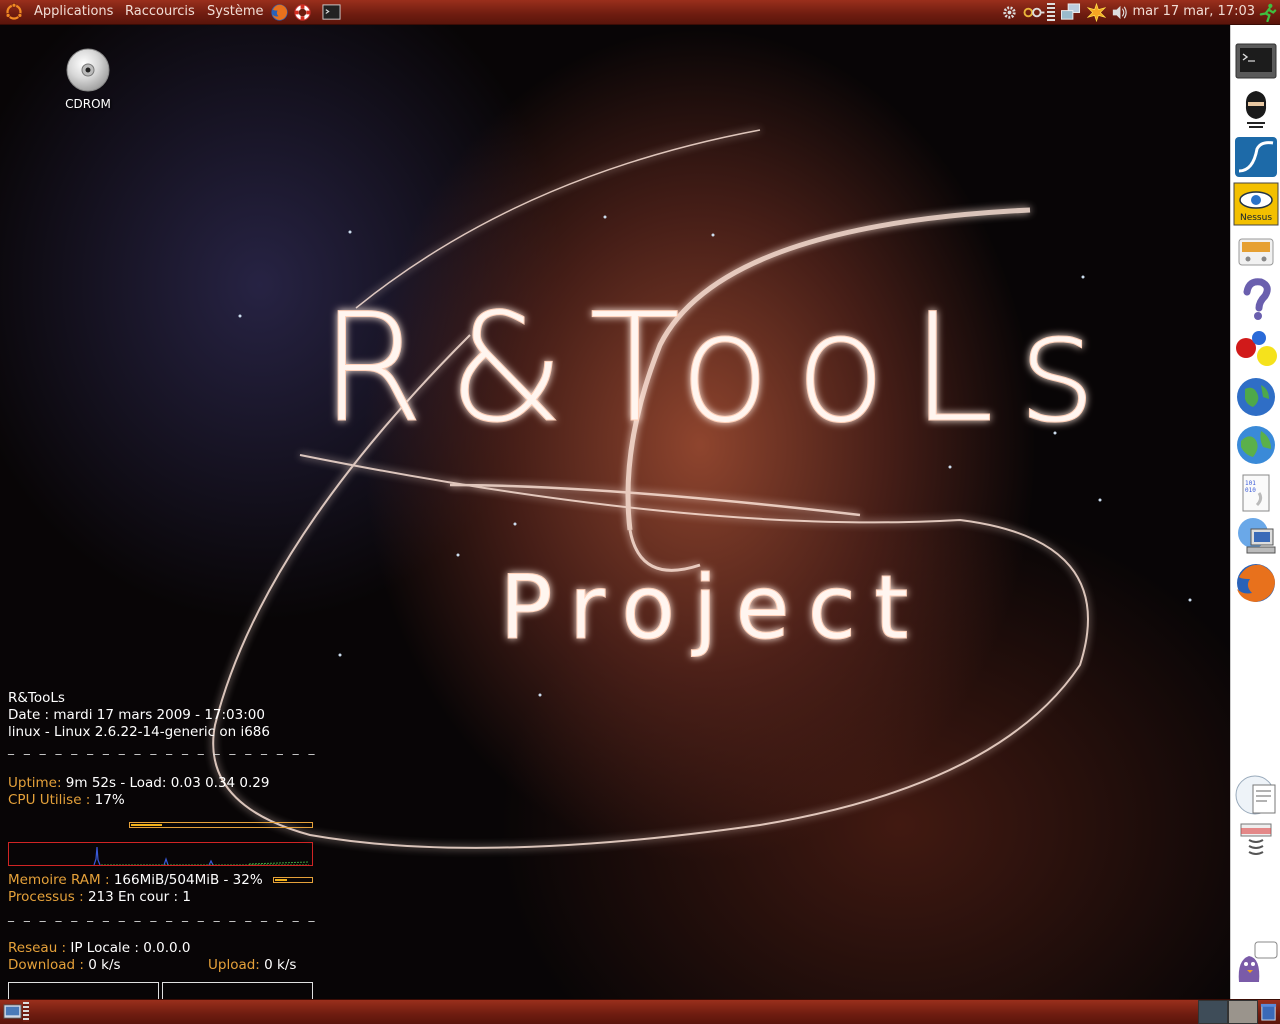 Image resolution: width=1280 pixels, height=1024 pixels. What do you see at coordinates (59, 880) in the screenshot?
I see `ram-label: Memoire RAM :` at bounding box center [59, 880].